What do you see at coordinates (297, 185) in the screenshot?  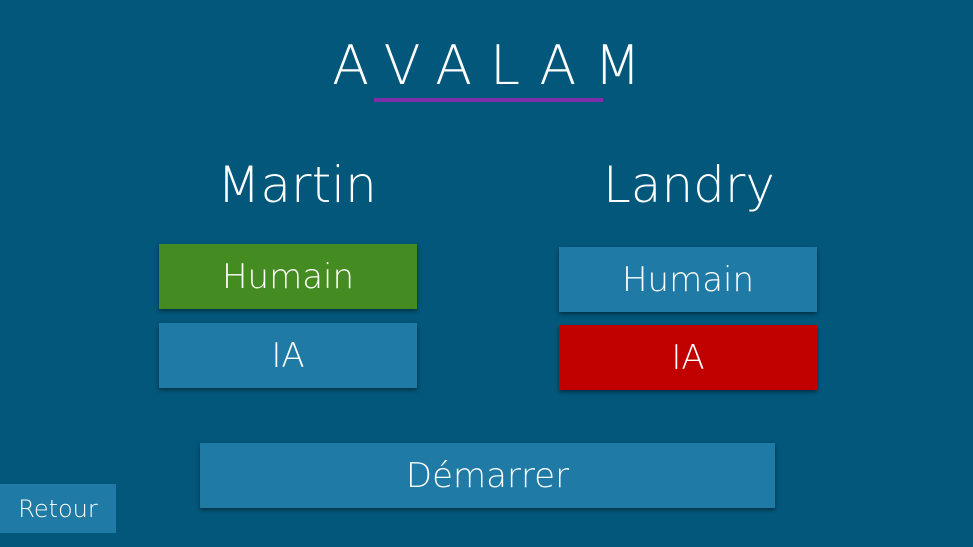 I see `player-1-name: Martin` at bounding box center [297, 185].